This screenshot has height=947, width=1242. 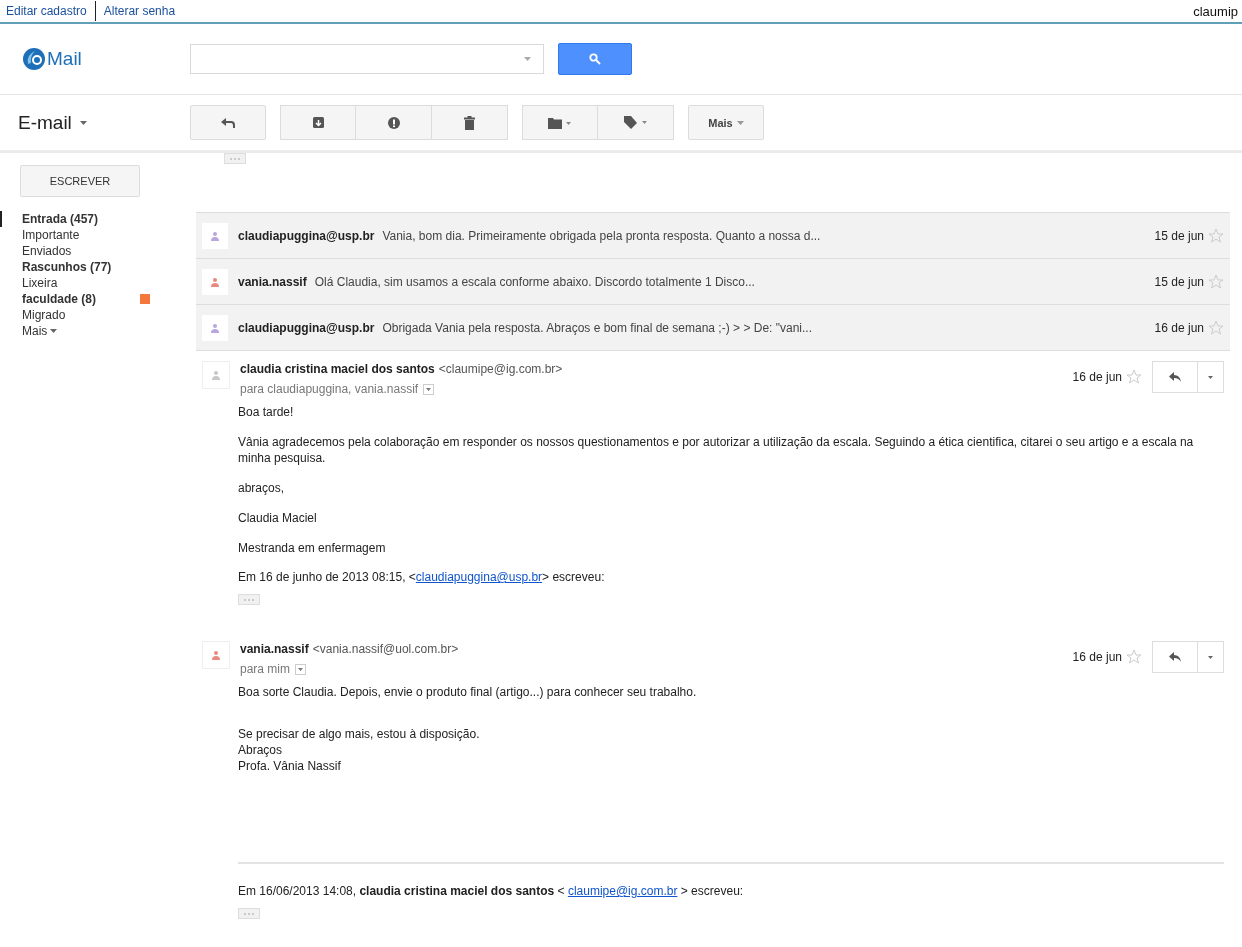 What do you see at coordinates (726, 122) in the screenshot?
I see `more-button: Mais` at bounding box center [726, 122].